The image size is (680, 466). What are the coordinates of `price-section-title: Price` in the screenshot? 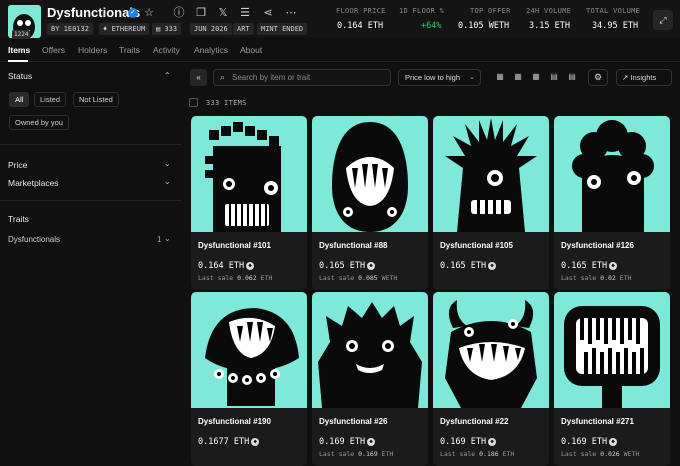 It's located at (17, 165).